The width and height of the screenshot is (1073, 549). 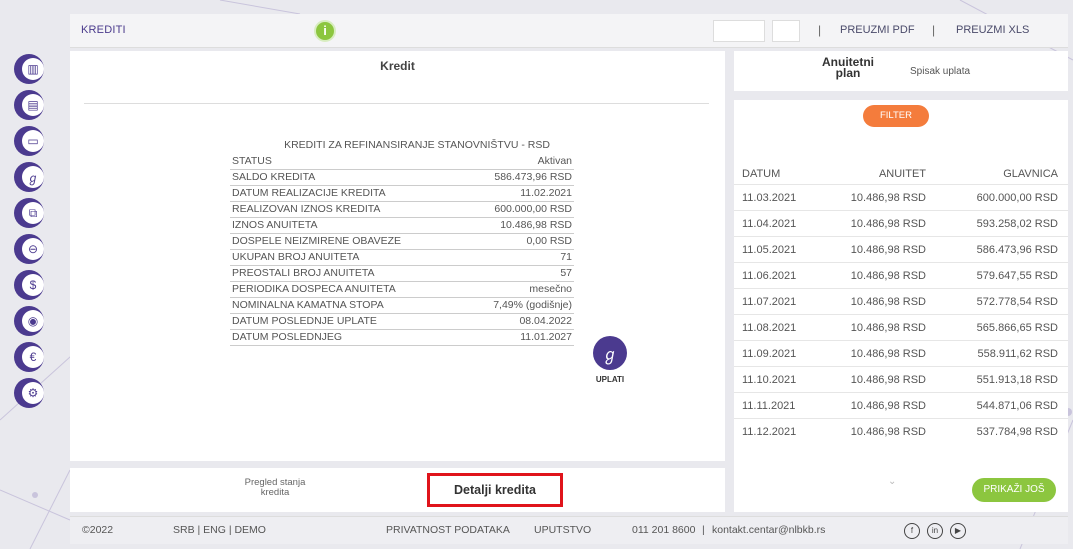 I want to click on sidebar-item-transfer: ⊖, so click(x=29, y=249).